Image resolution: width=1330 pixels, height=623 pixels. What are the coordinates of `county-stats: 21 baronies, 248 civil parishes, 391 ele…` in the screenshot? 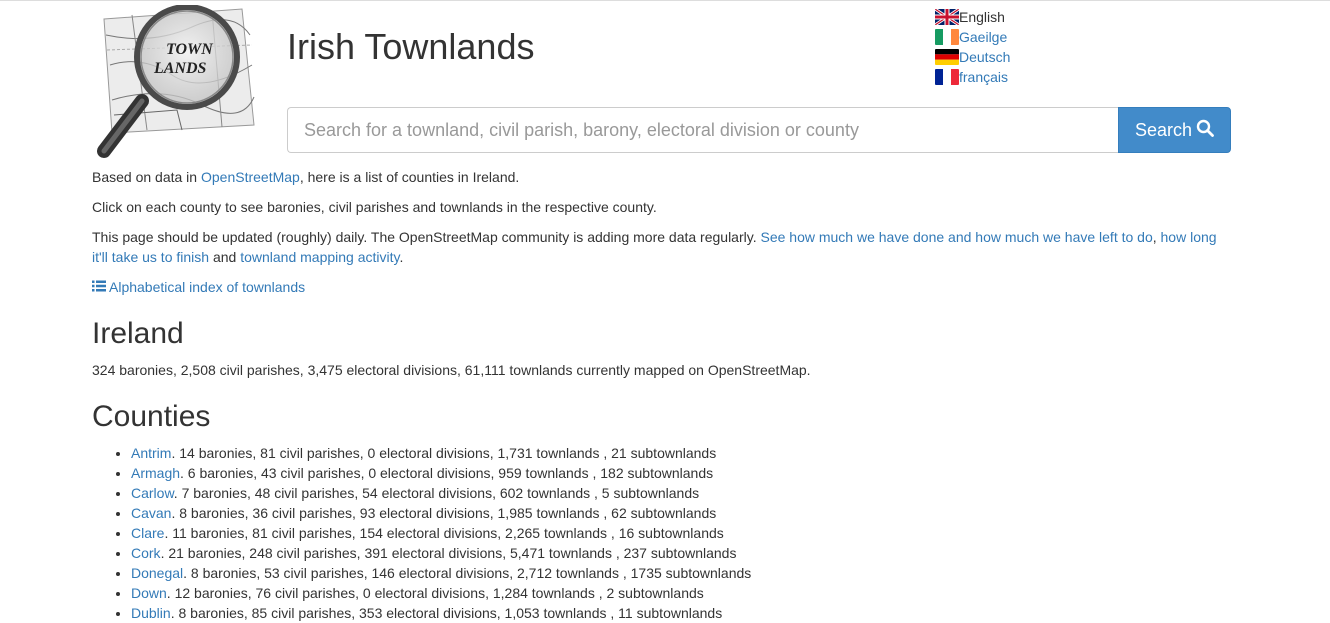 It's located at (450, 553).